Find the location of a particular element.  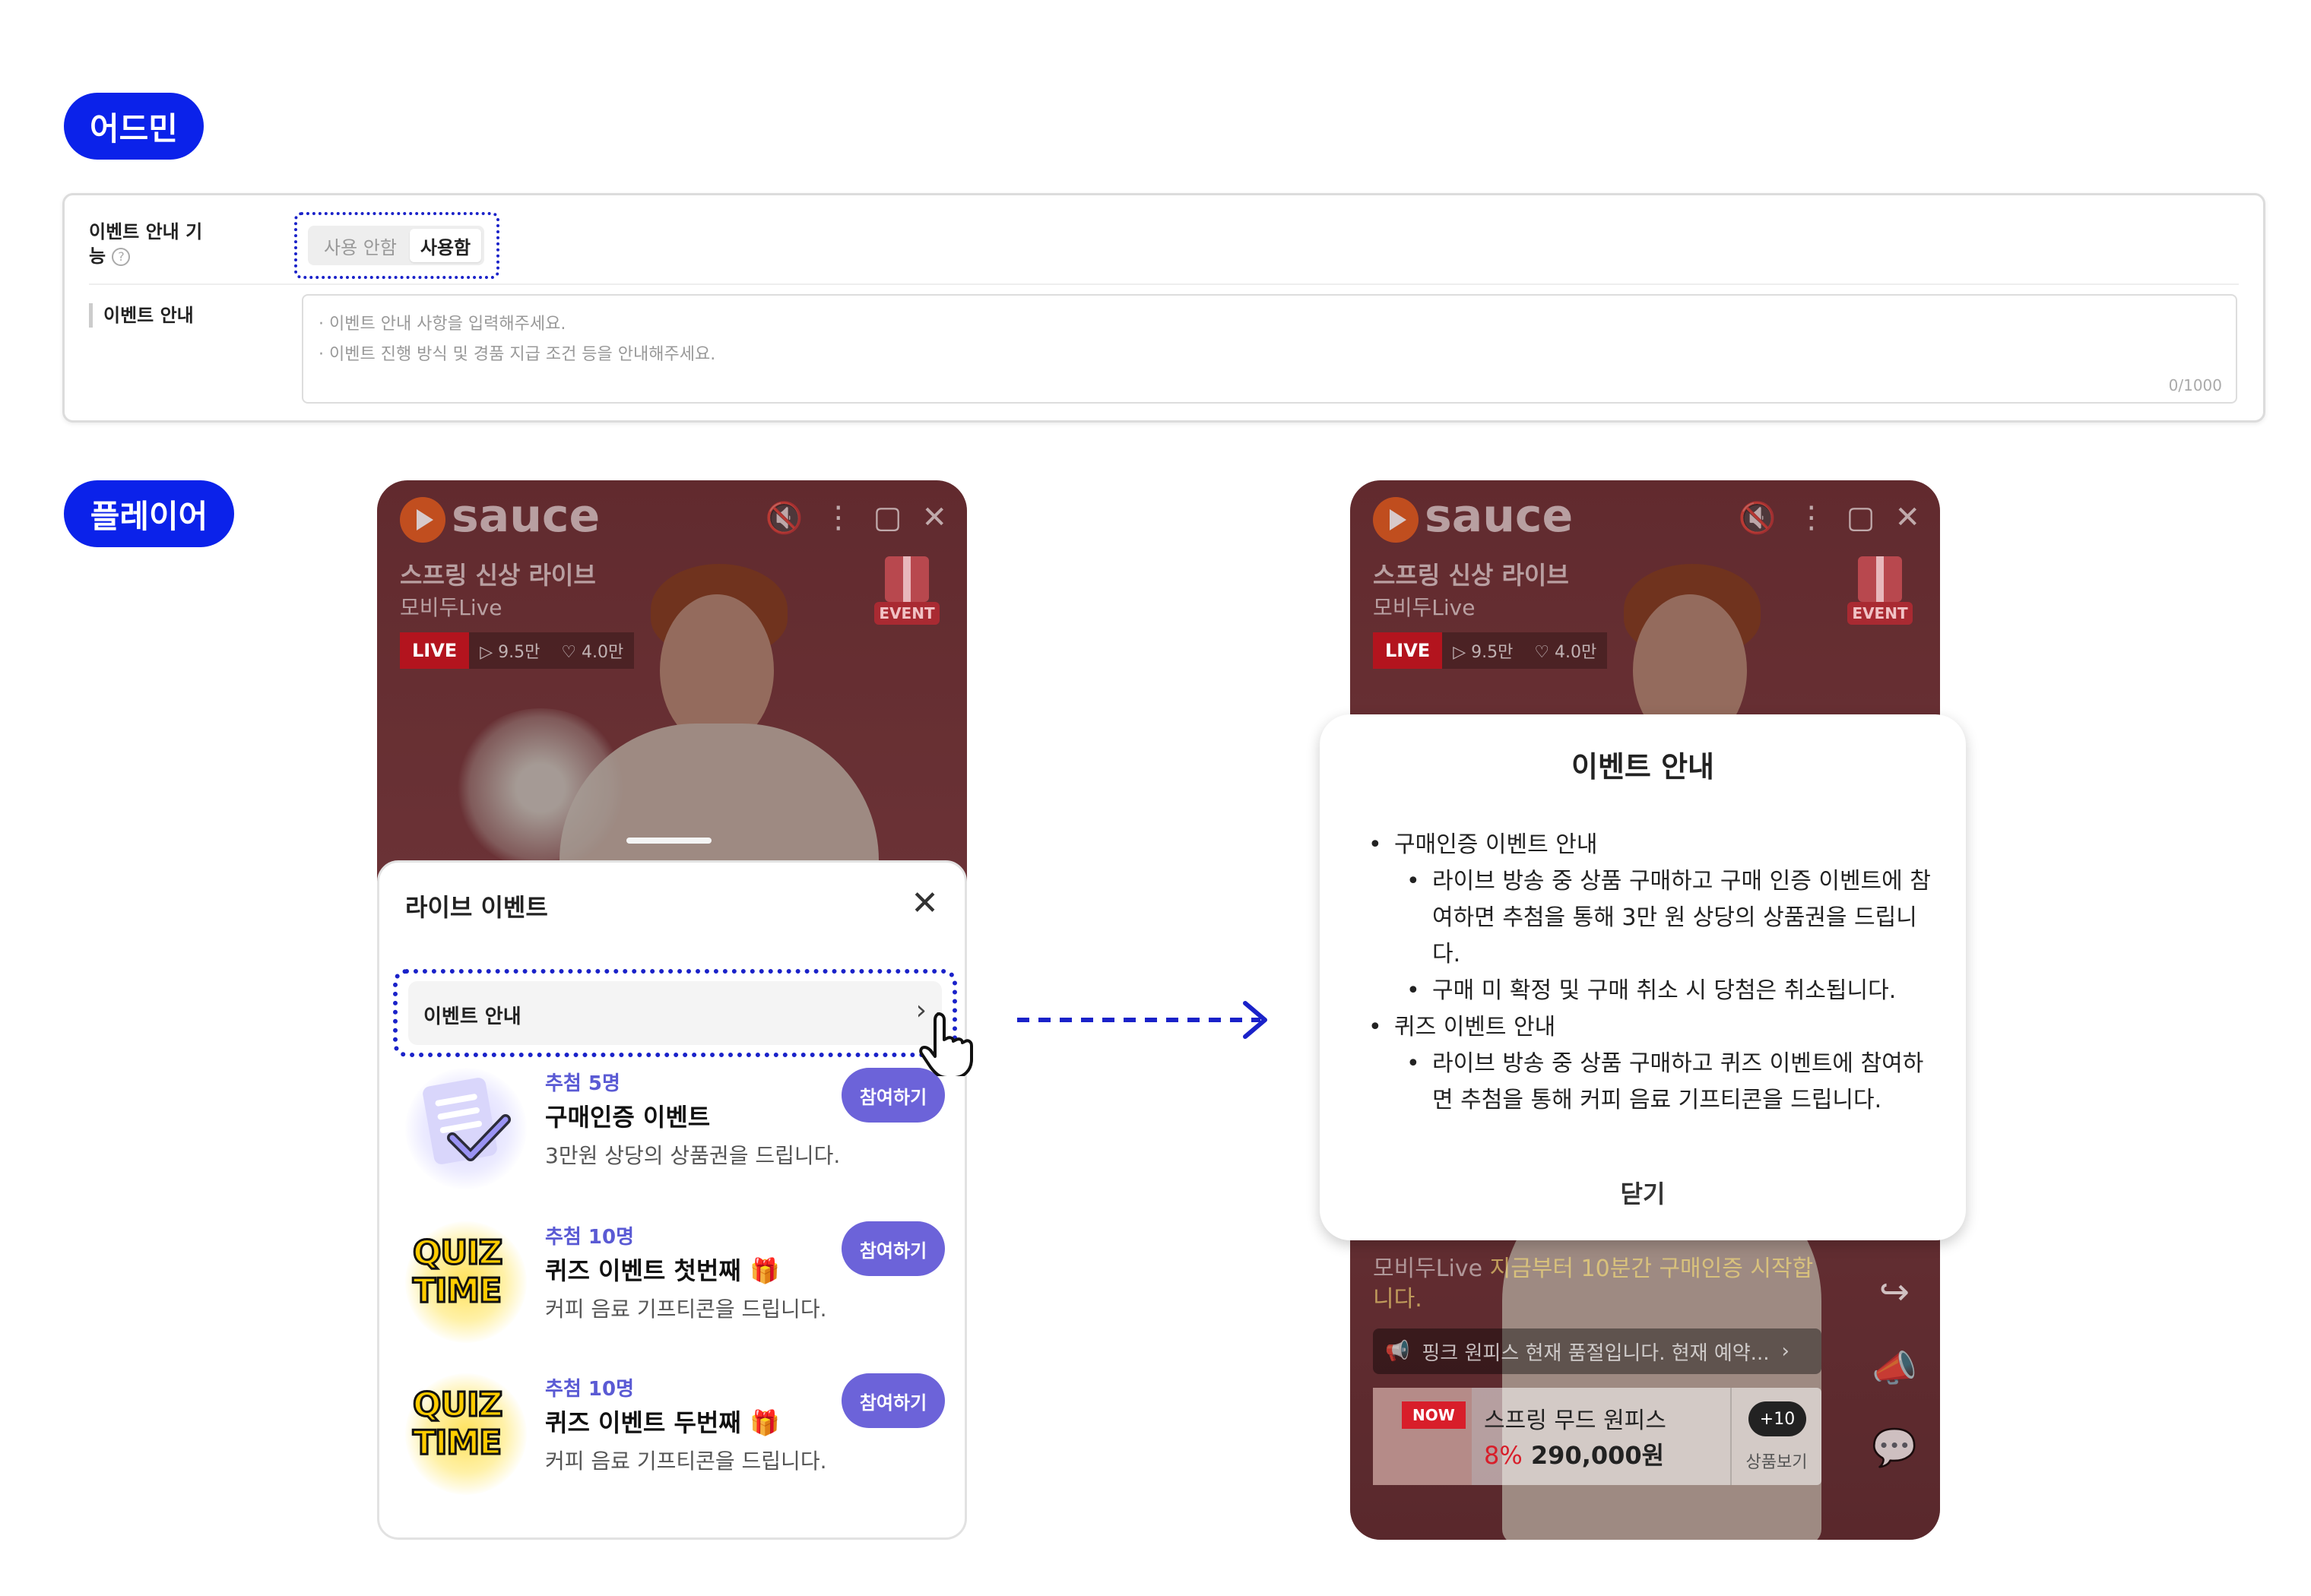

more-products-button: +10 상품보기 is located at coordinates (1775, 1437).